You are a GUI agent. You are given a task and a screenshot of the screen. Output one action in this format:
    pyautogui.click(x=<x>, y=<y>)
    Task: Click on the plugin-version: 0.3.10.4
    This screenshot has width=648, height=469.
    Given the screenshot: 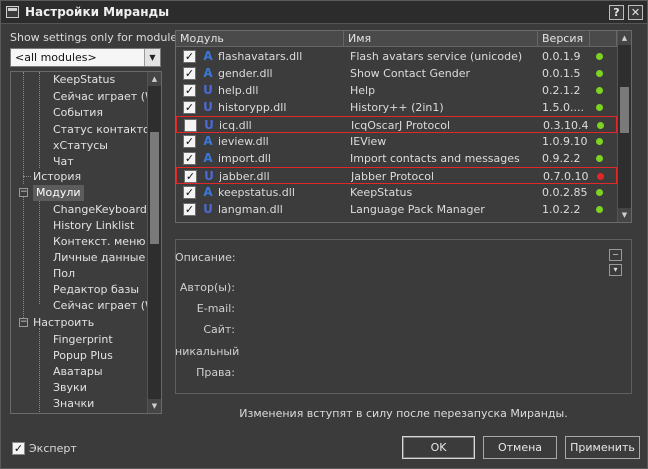 What is the action you would take?
    pyautogui.click(x=566, y=125)
    